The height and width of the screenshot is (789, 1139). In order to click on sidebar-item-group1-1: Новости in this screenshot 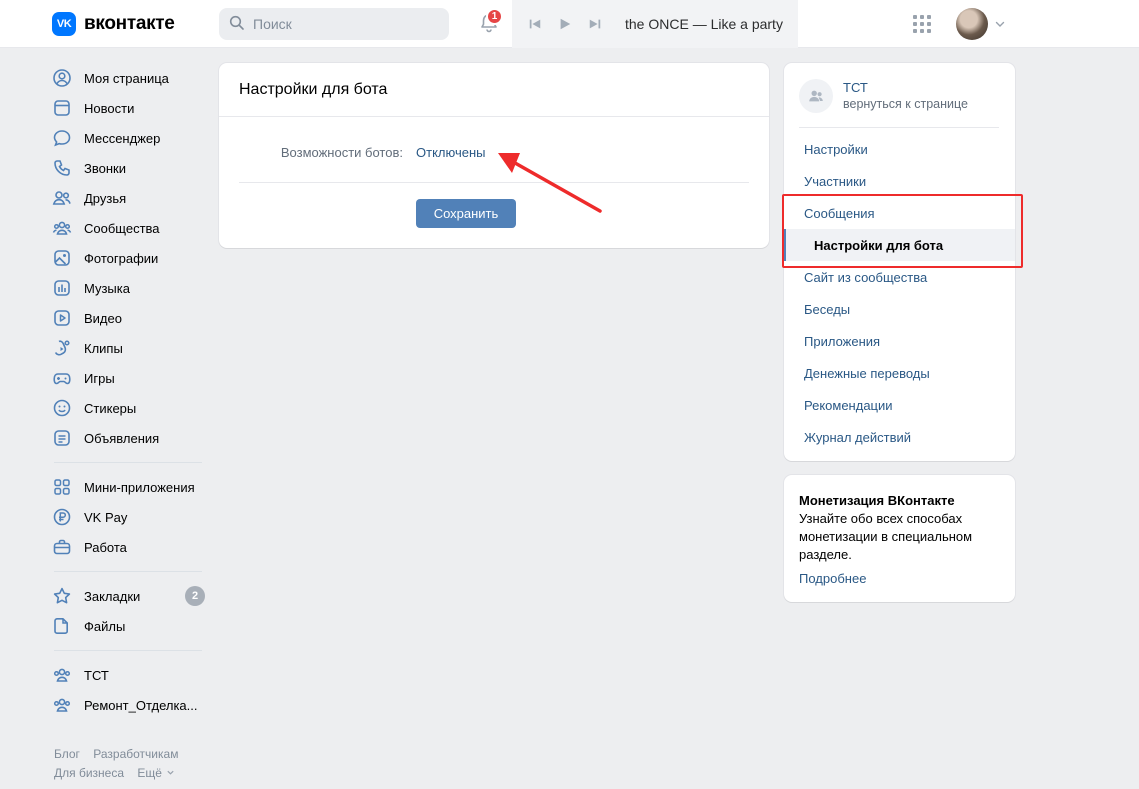, I will do `click(132, 108)`.